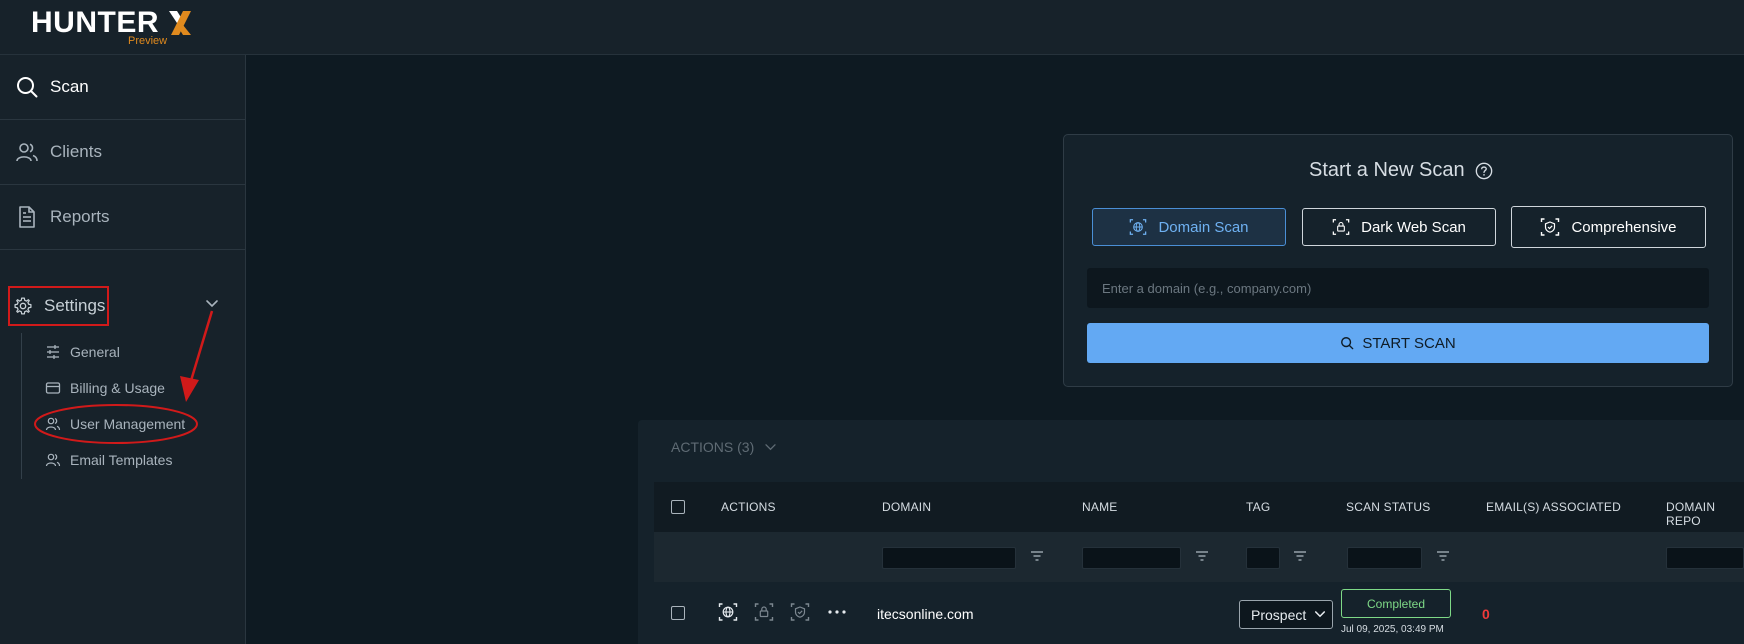  I want to click on column-header-scan-status: SCAN STATUS, so click(1388, 507).